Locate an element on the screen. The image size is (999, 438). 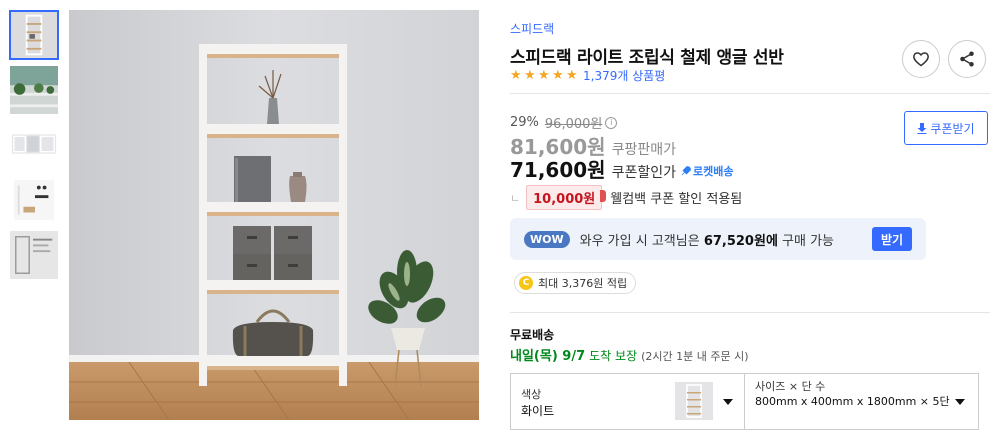
wow-membership-banner: WOW 와우 가입 시 고객님은 67,520원에 구매 가능 받기 is located at coordinates (718, 239).